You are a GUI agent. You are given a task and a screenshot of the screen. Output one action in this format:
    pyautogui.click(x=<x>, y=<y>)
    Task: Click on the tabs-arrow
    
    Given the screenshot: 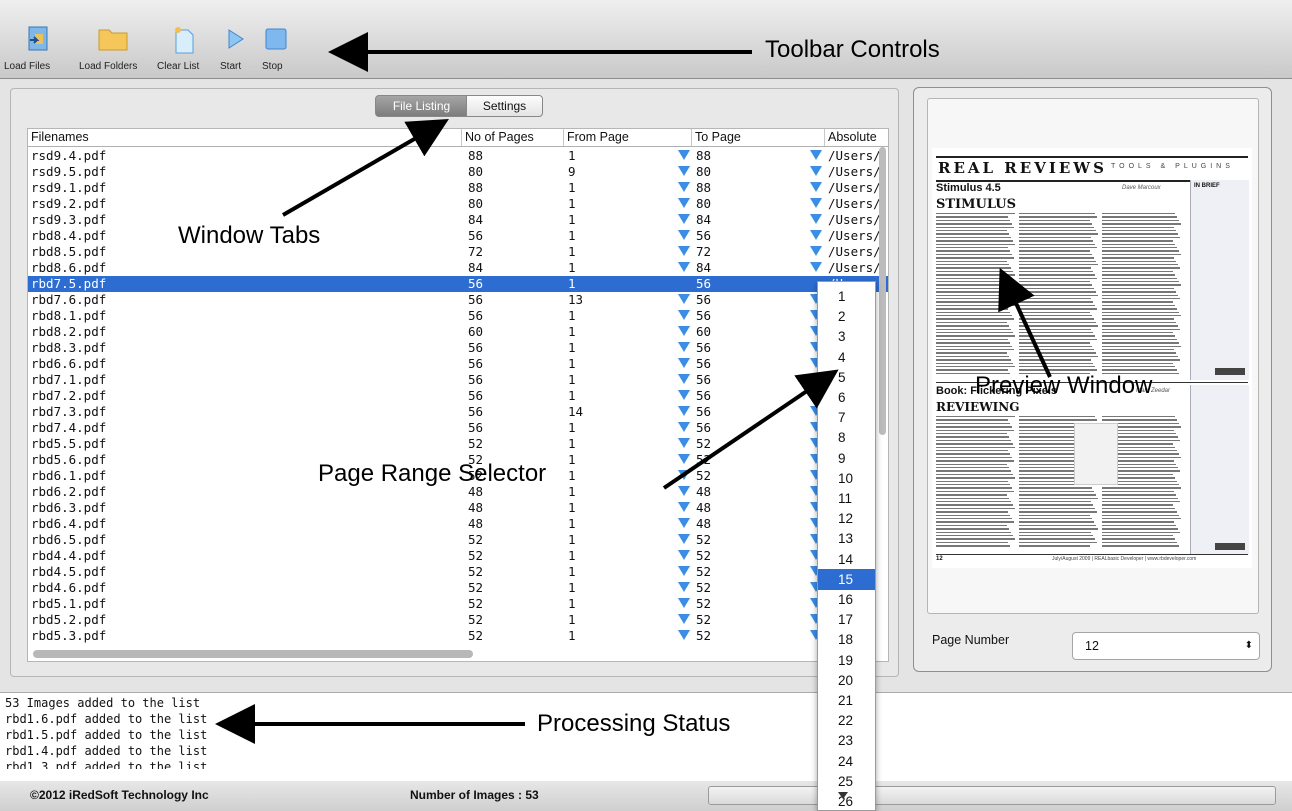 What is the action you would take?
    pyautogui.click(x=365, y=167)
    